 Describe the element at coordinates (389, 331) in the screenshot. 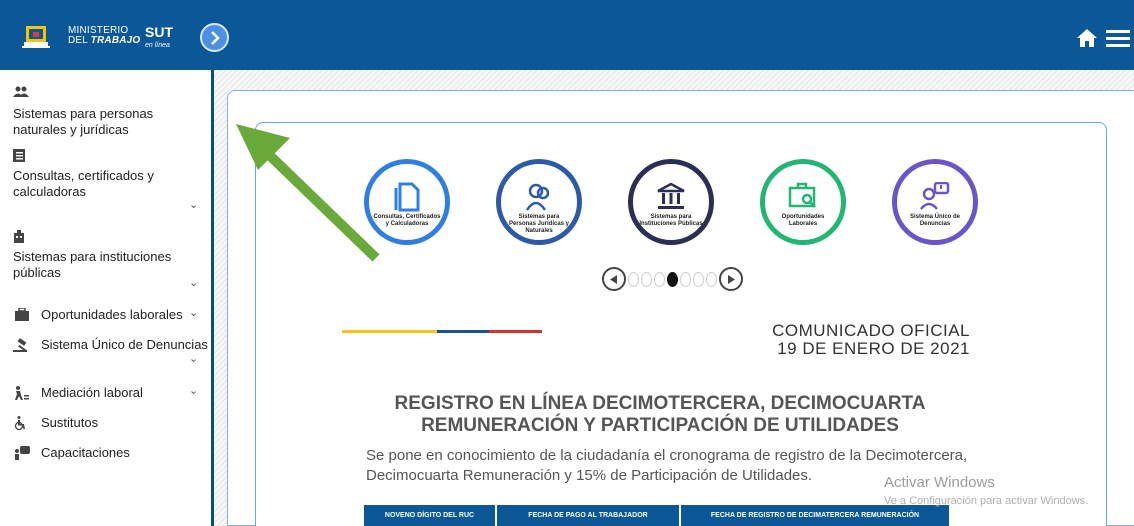

I see `flag-stripe-yellow` at that location.